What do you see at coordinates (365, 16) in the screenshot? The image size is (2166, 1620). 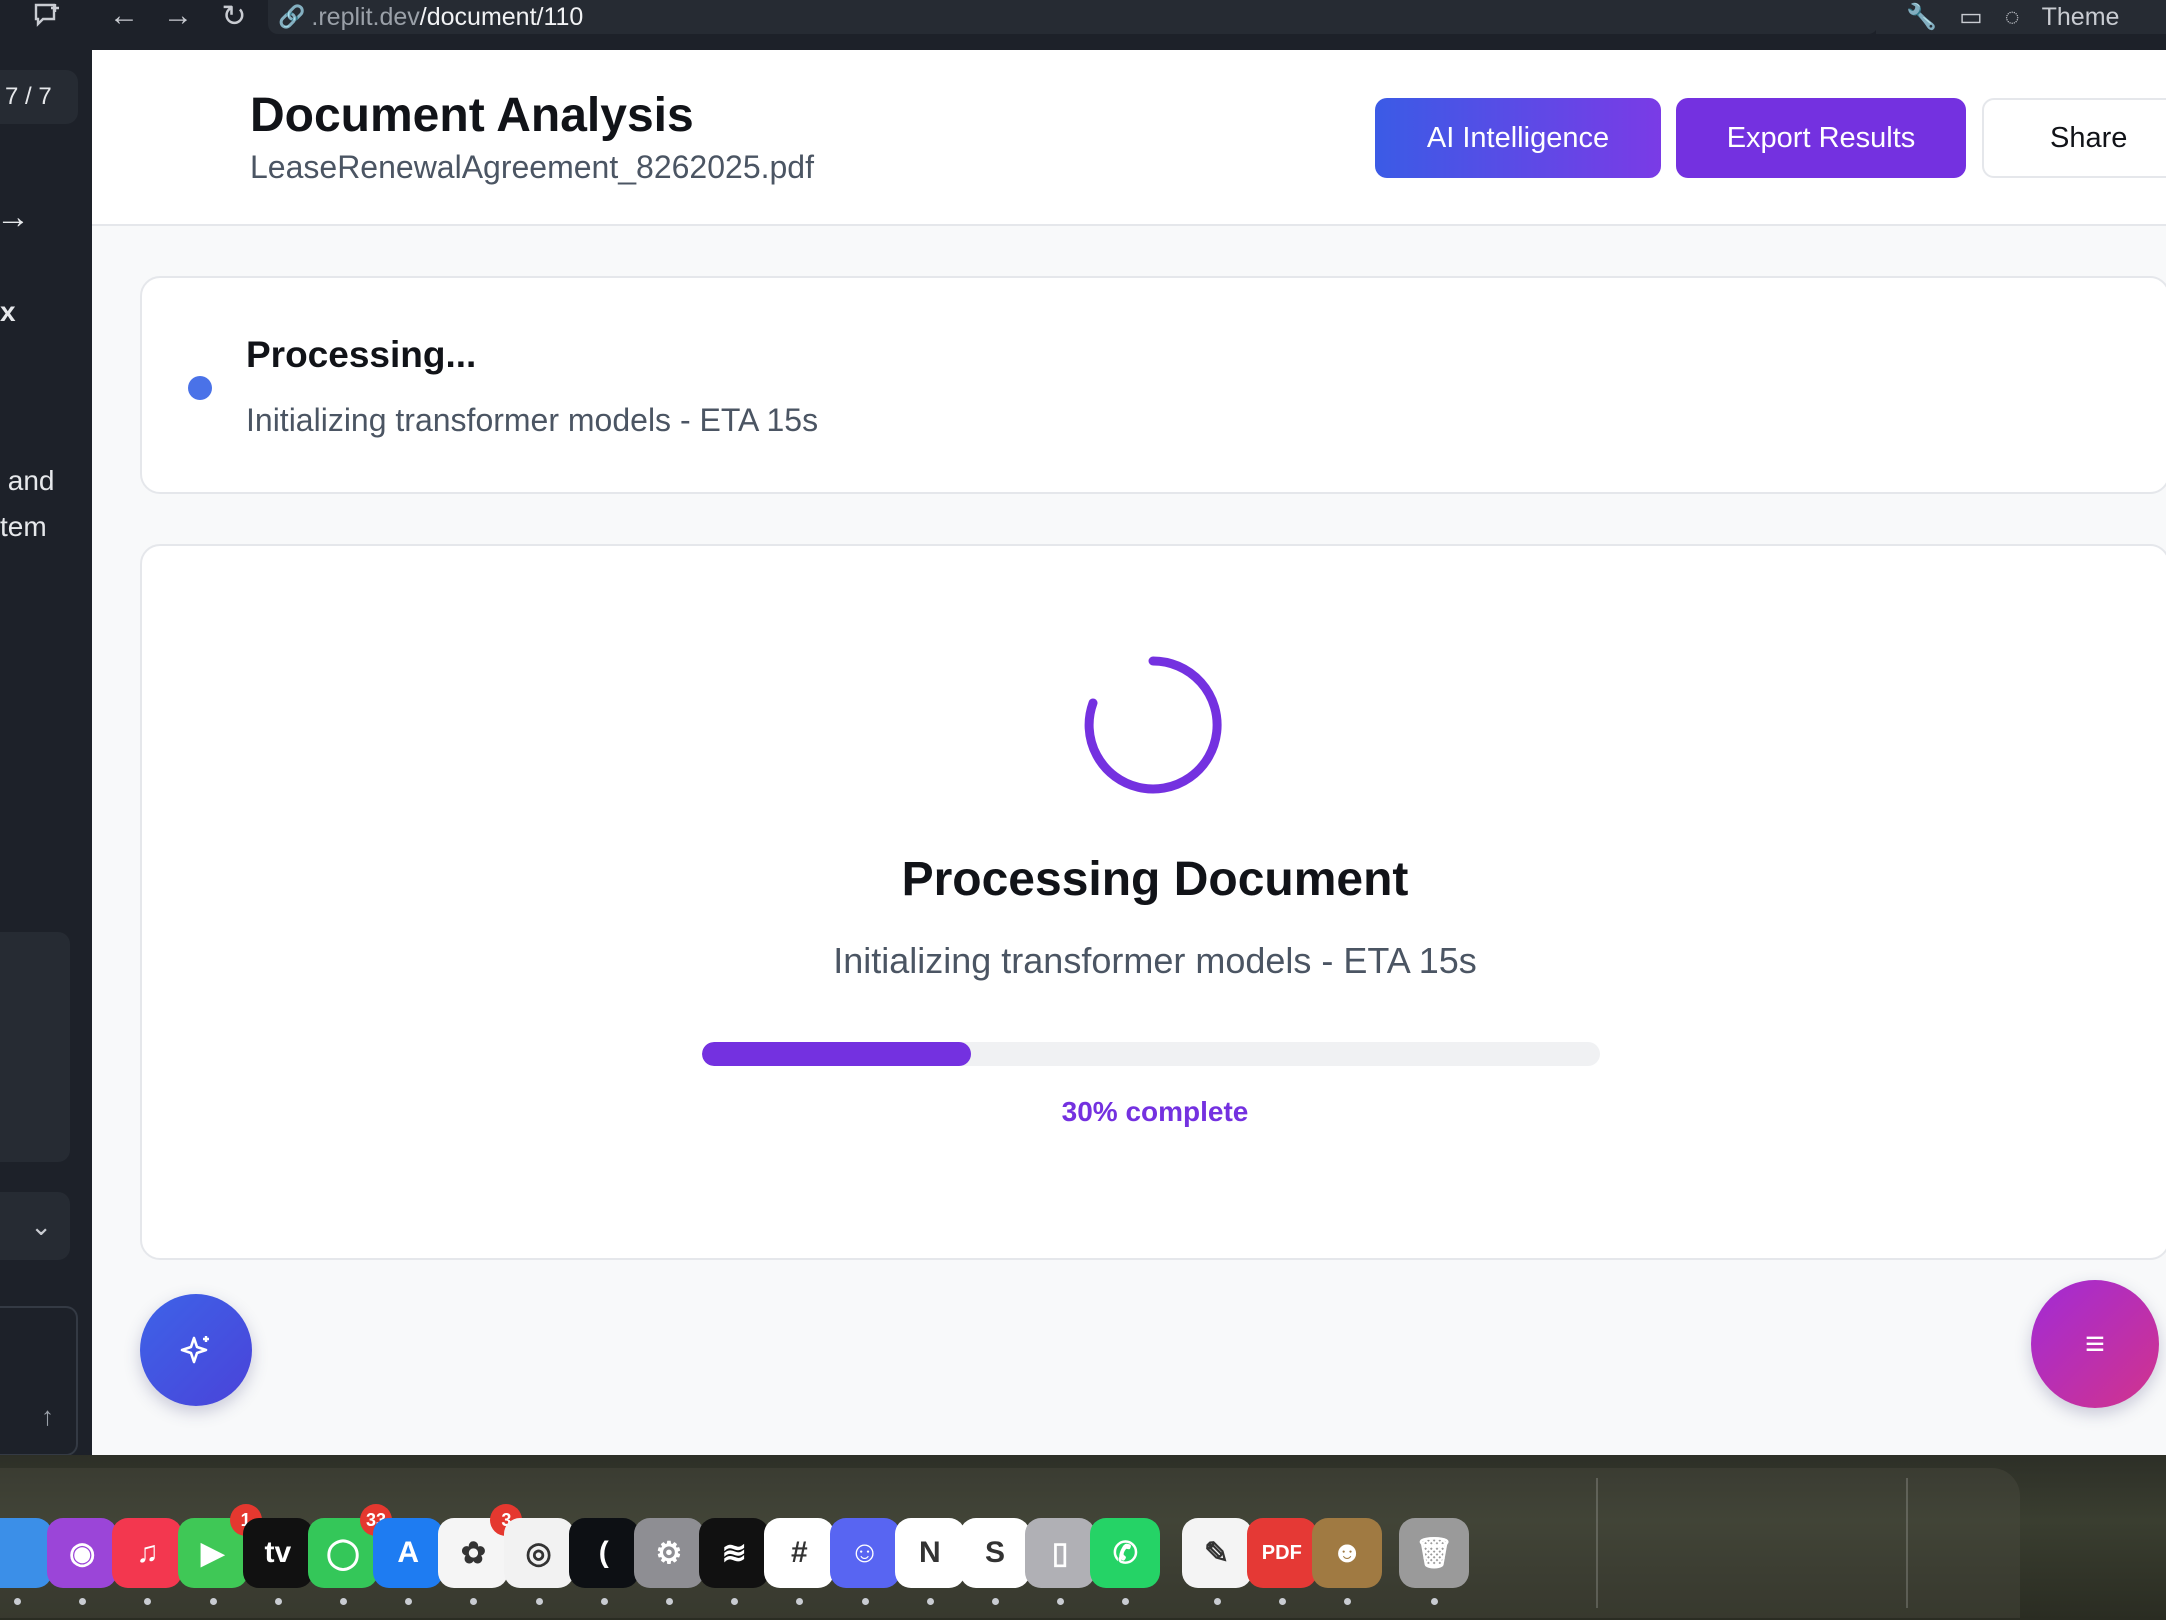 I see `url-domain: .replit.dev` at bounding box center [365, 16].